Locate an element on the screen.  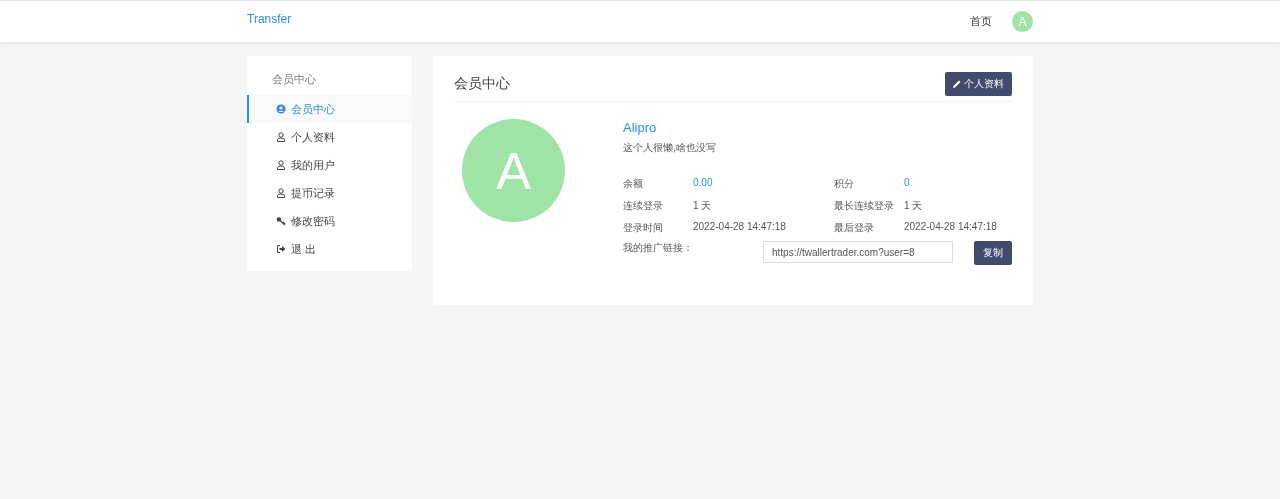
sidebar-item: 修改密码 is located at coordinates (329, 221).